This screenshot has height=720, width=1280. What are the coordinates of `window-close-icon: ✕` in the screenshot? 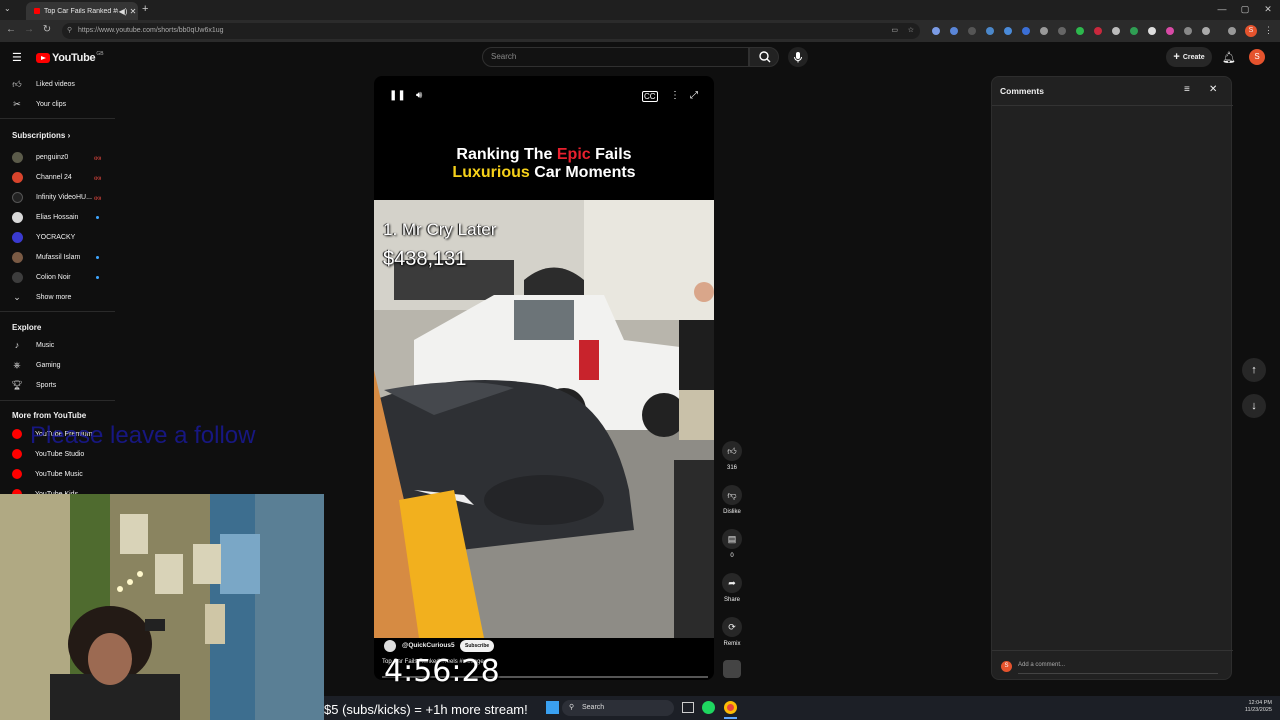 It's located at (1268, 9).